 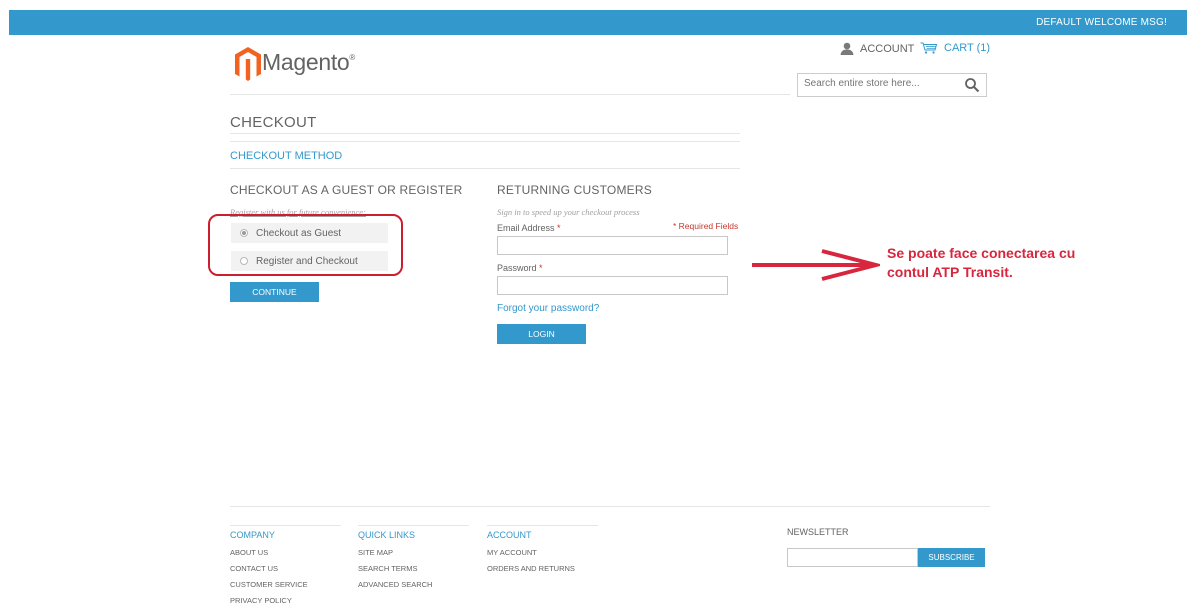 What do you see at coordinates (305, 245) in the screenshot?
I see `annotation-highlight-box` at bounding box center [305, 245].